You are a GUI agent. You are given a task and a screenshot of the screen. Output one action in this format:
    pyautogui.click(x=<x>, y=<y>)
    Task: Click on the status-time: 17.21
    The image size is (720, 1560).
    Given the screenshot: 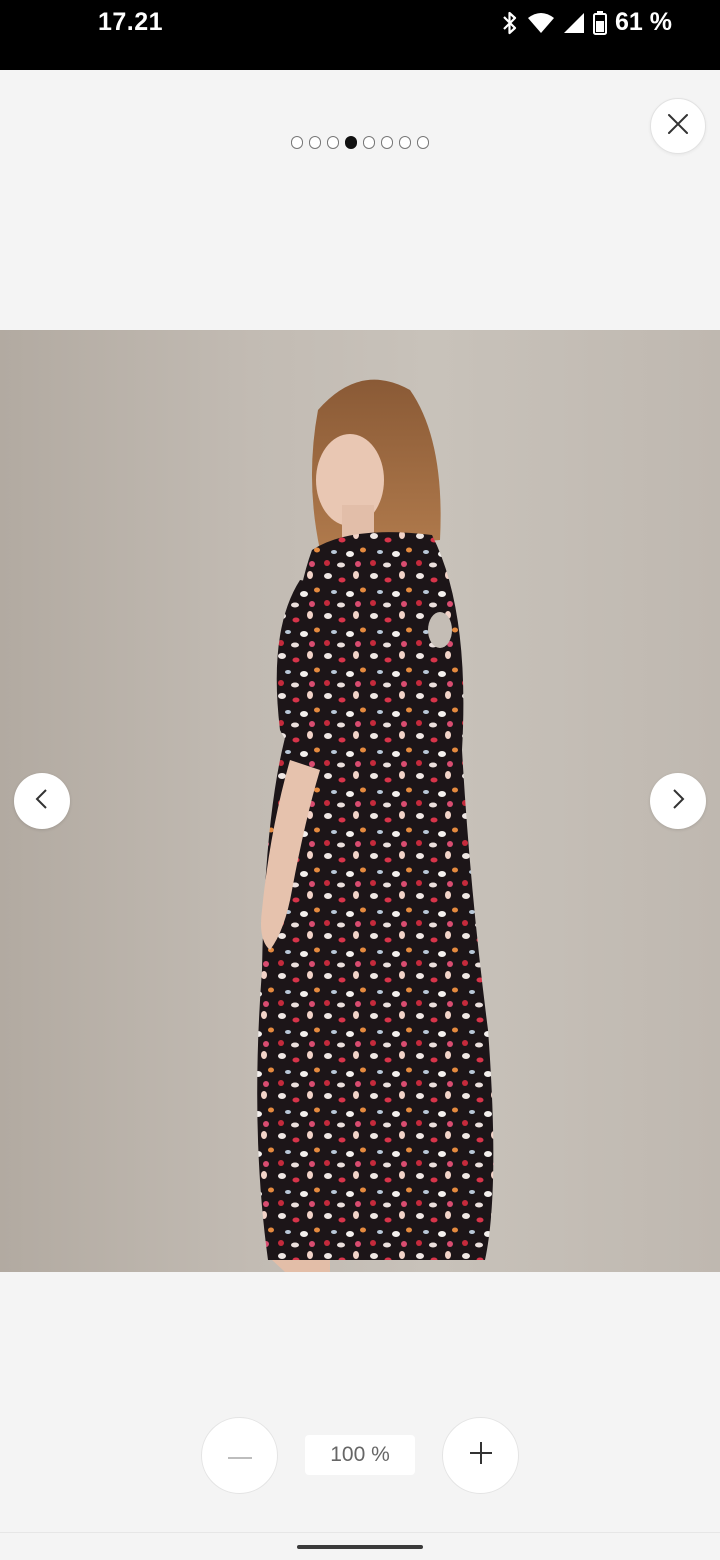 What is the action you would take?
    pyautogui.click(x=131, y=22)
    